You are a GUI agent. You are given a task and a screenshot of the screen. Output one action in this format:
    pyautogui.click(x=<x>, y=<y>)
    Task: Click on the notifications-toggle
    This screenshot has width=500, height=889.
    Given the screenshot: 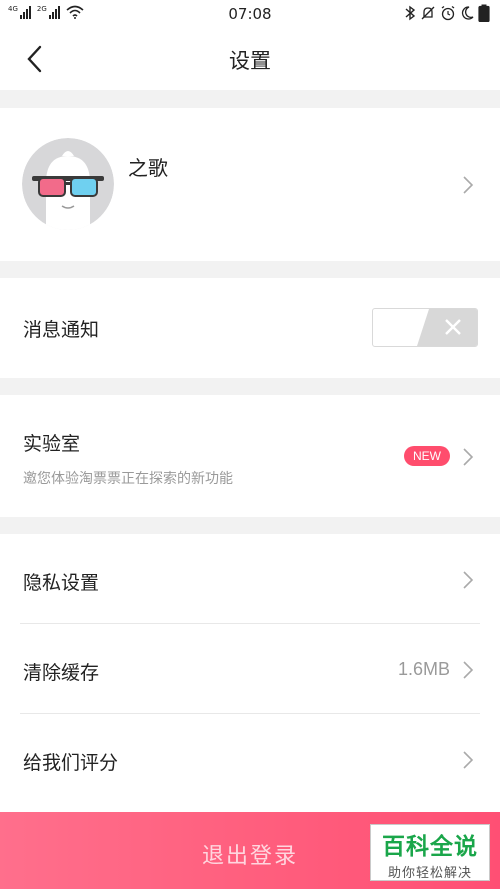 What is the action you would take?
    pyautogui.click(x=425, y=327)
    